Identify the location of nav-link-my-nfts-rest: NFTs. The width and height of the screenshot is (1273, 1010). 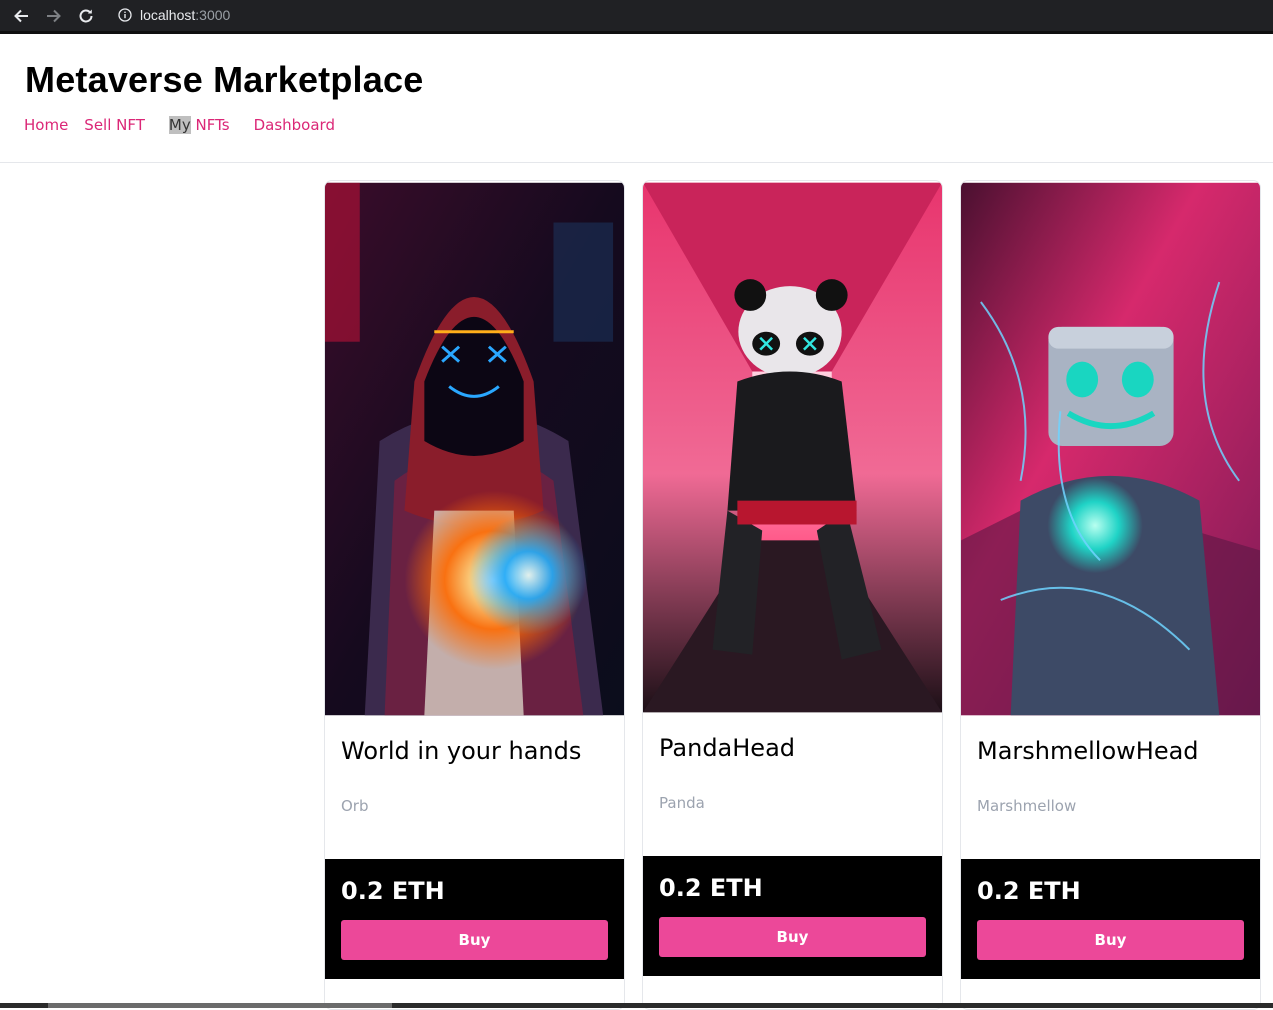
(210, 125).